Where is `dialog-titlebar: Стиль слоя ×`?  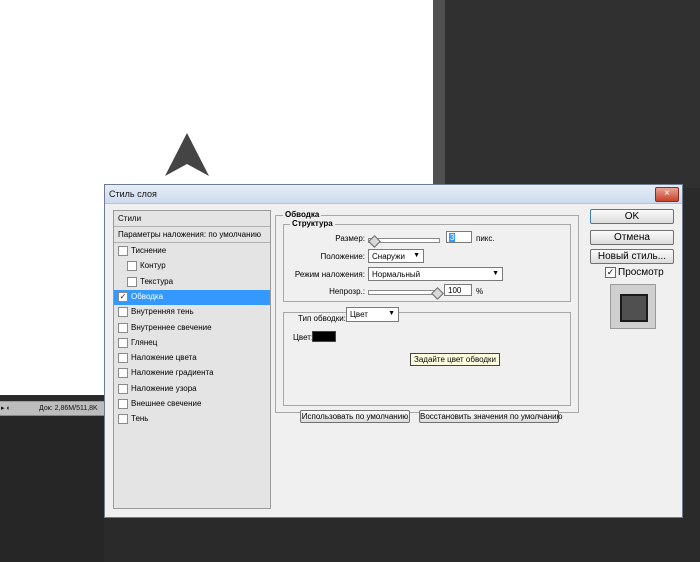
dialog-titlebar: Стиль слоя × is located at coordinates (393, 194).